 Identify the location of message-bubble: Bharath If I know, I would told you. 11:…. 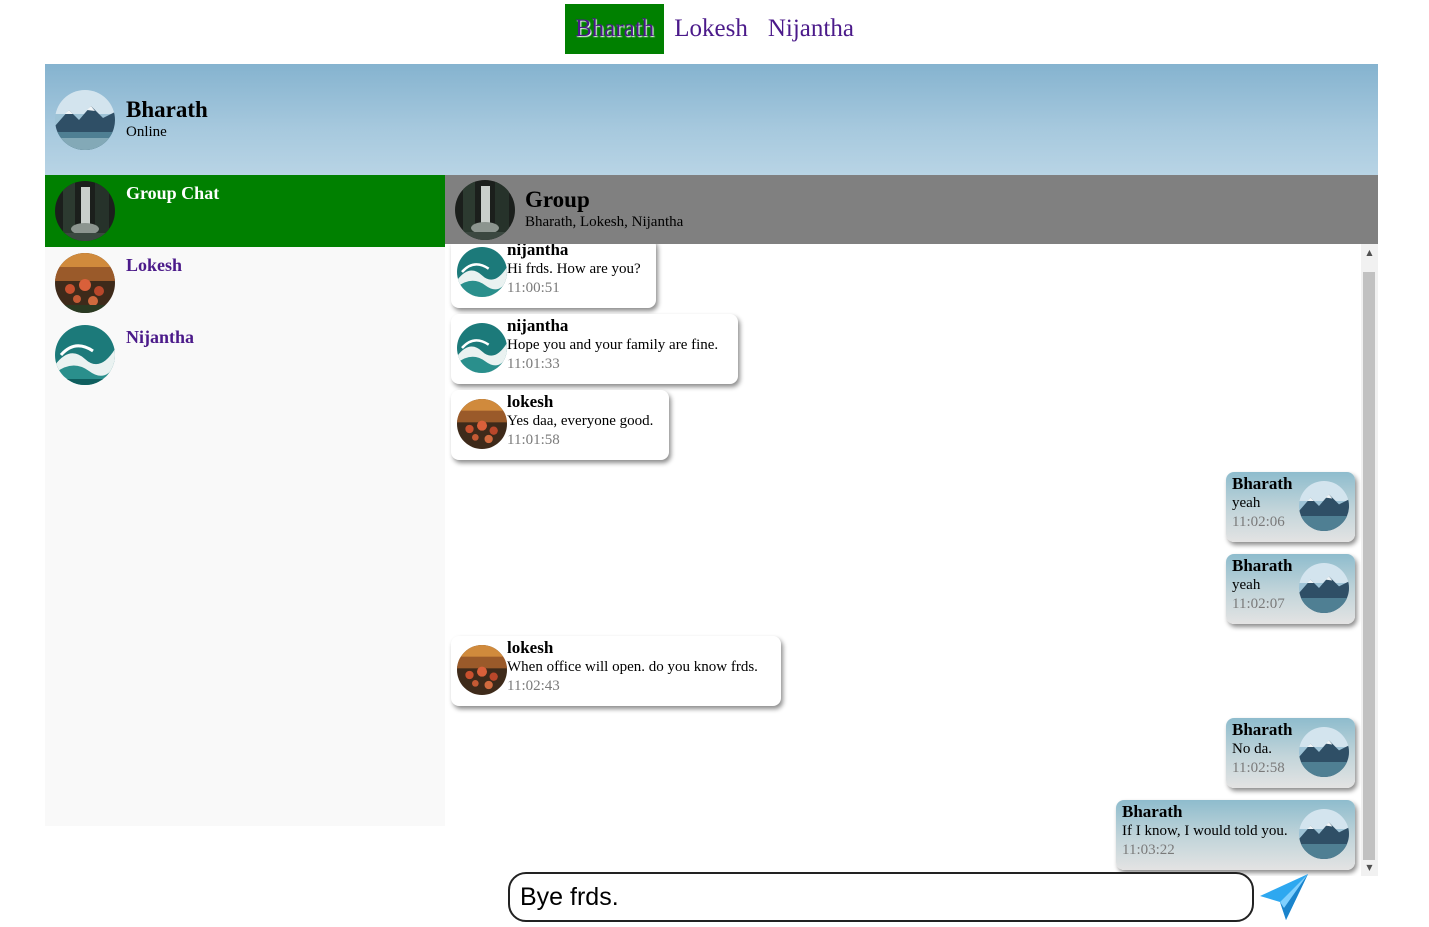
(1235, 835).